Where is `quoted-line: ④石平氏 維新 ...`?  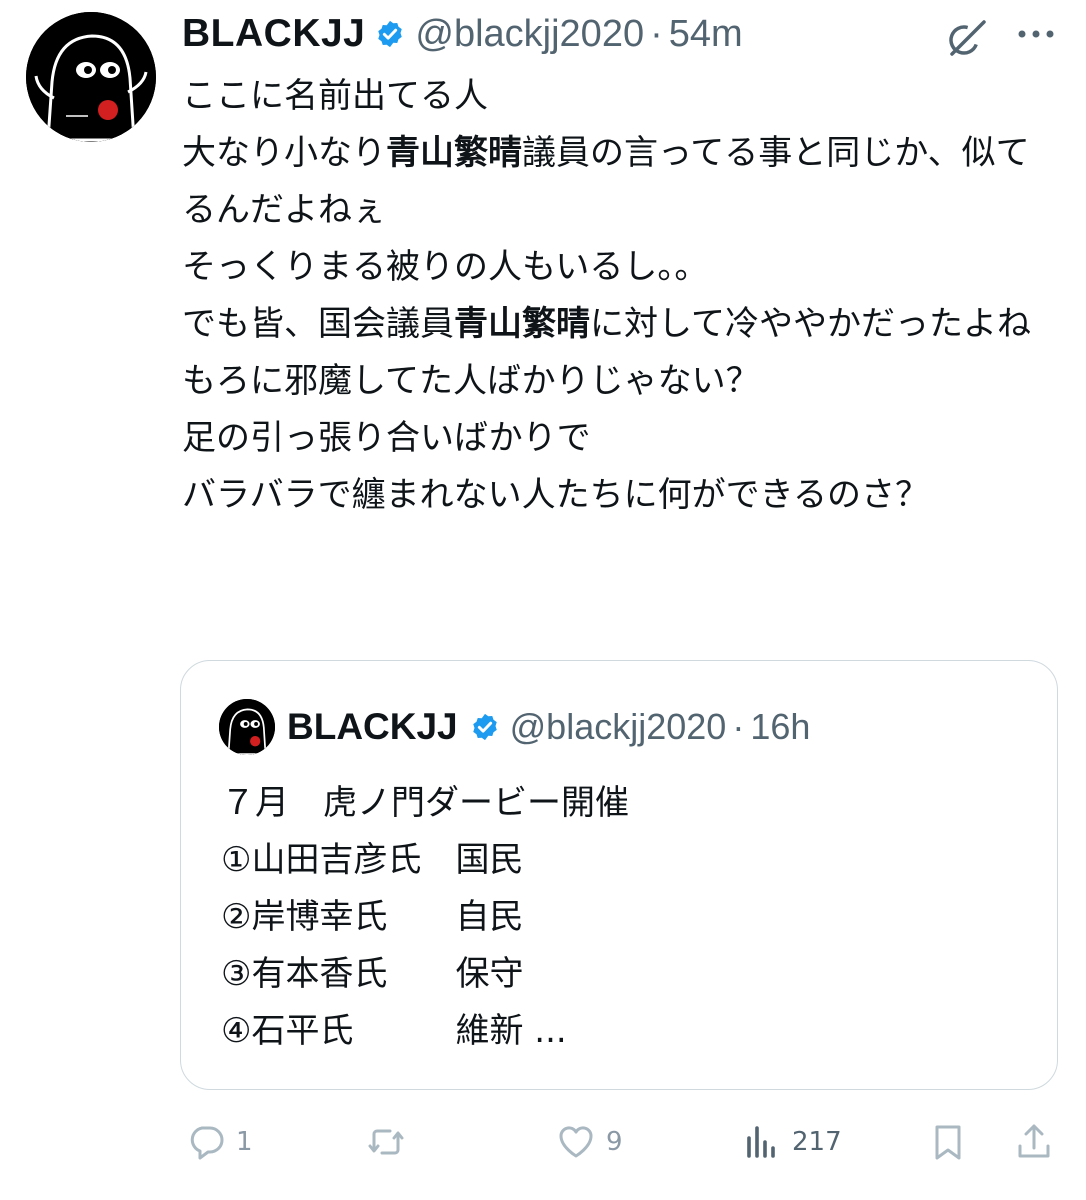
quoted-line: ④石平氏 維新 ... is located at coordinates (394, 1031).